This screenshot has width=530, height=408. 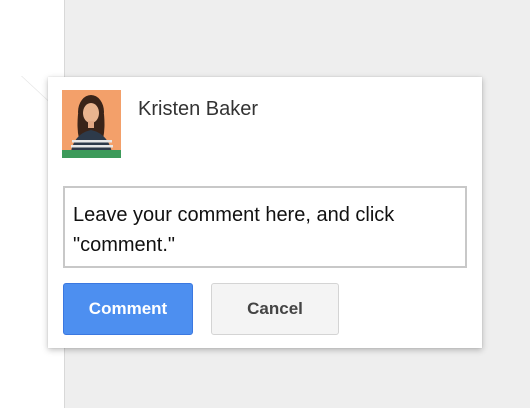 I want to click on cancel-button: Cancel, so click(x=275, y=309).